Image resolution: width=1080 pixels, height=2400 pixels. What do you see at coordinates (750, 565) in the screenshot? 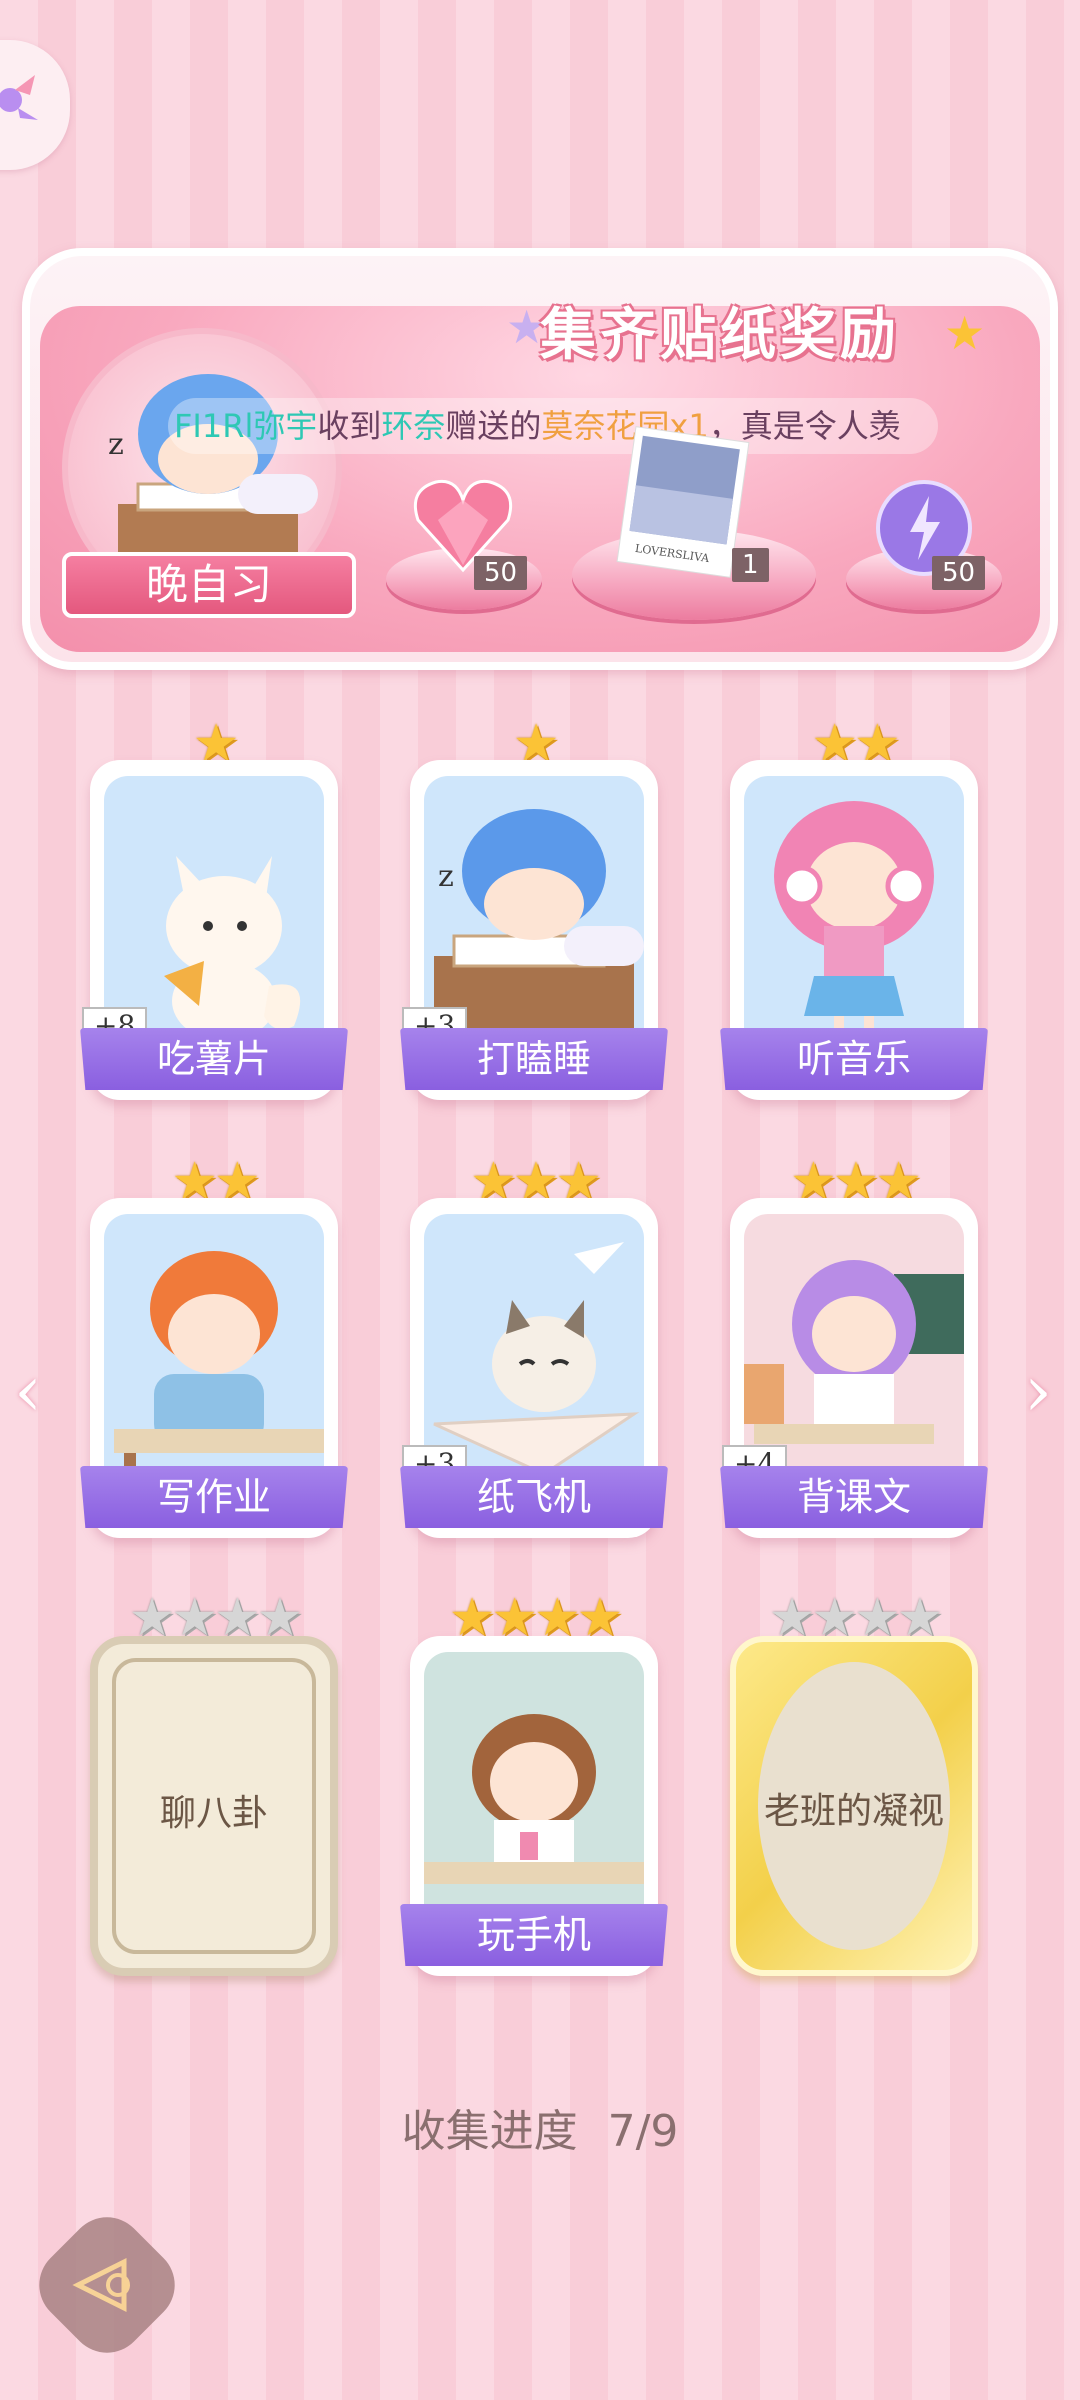
I see `reward-count: 1` at bounding box center [750, 565].